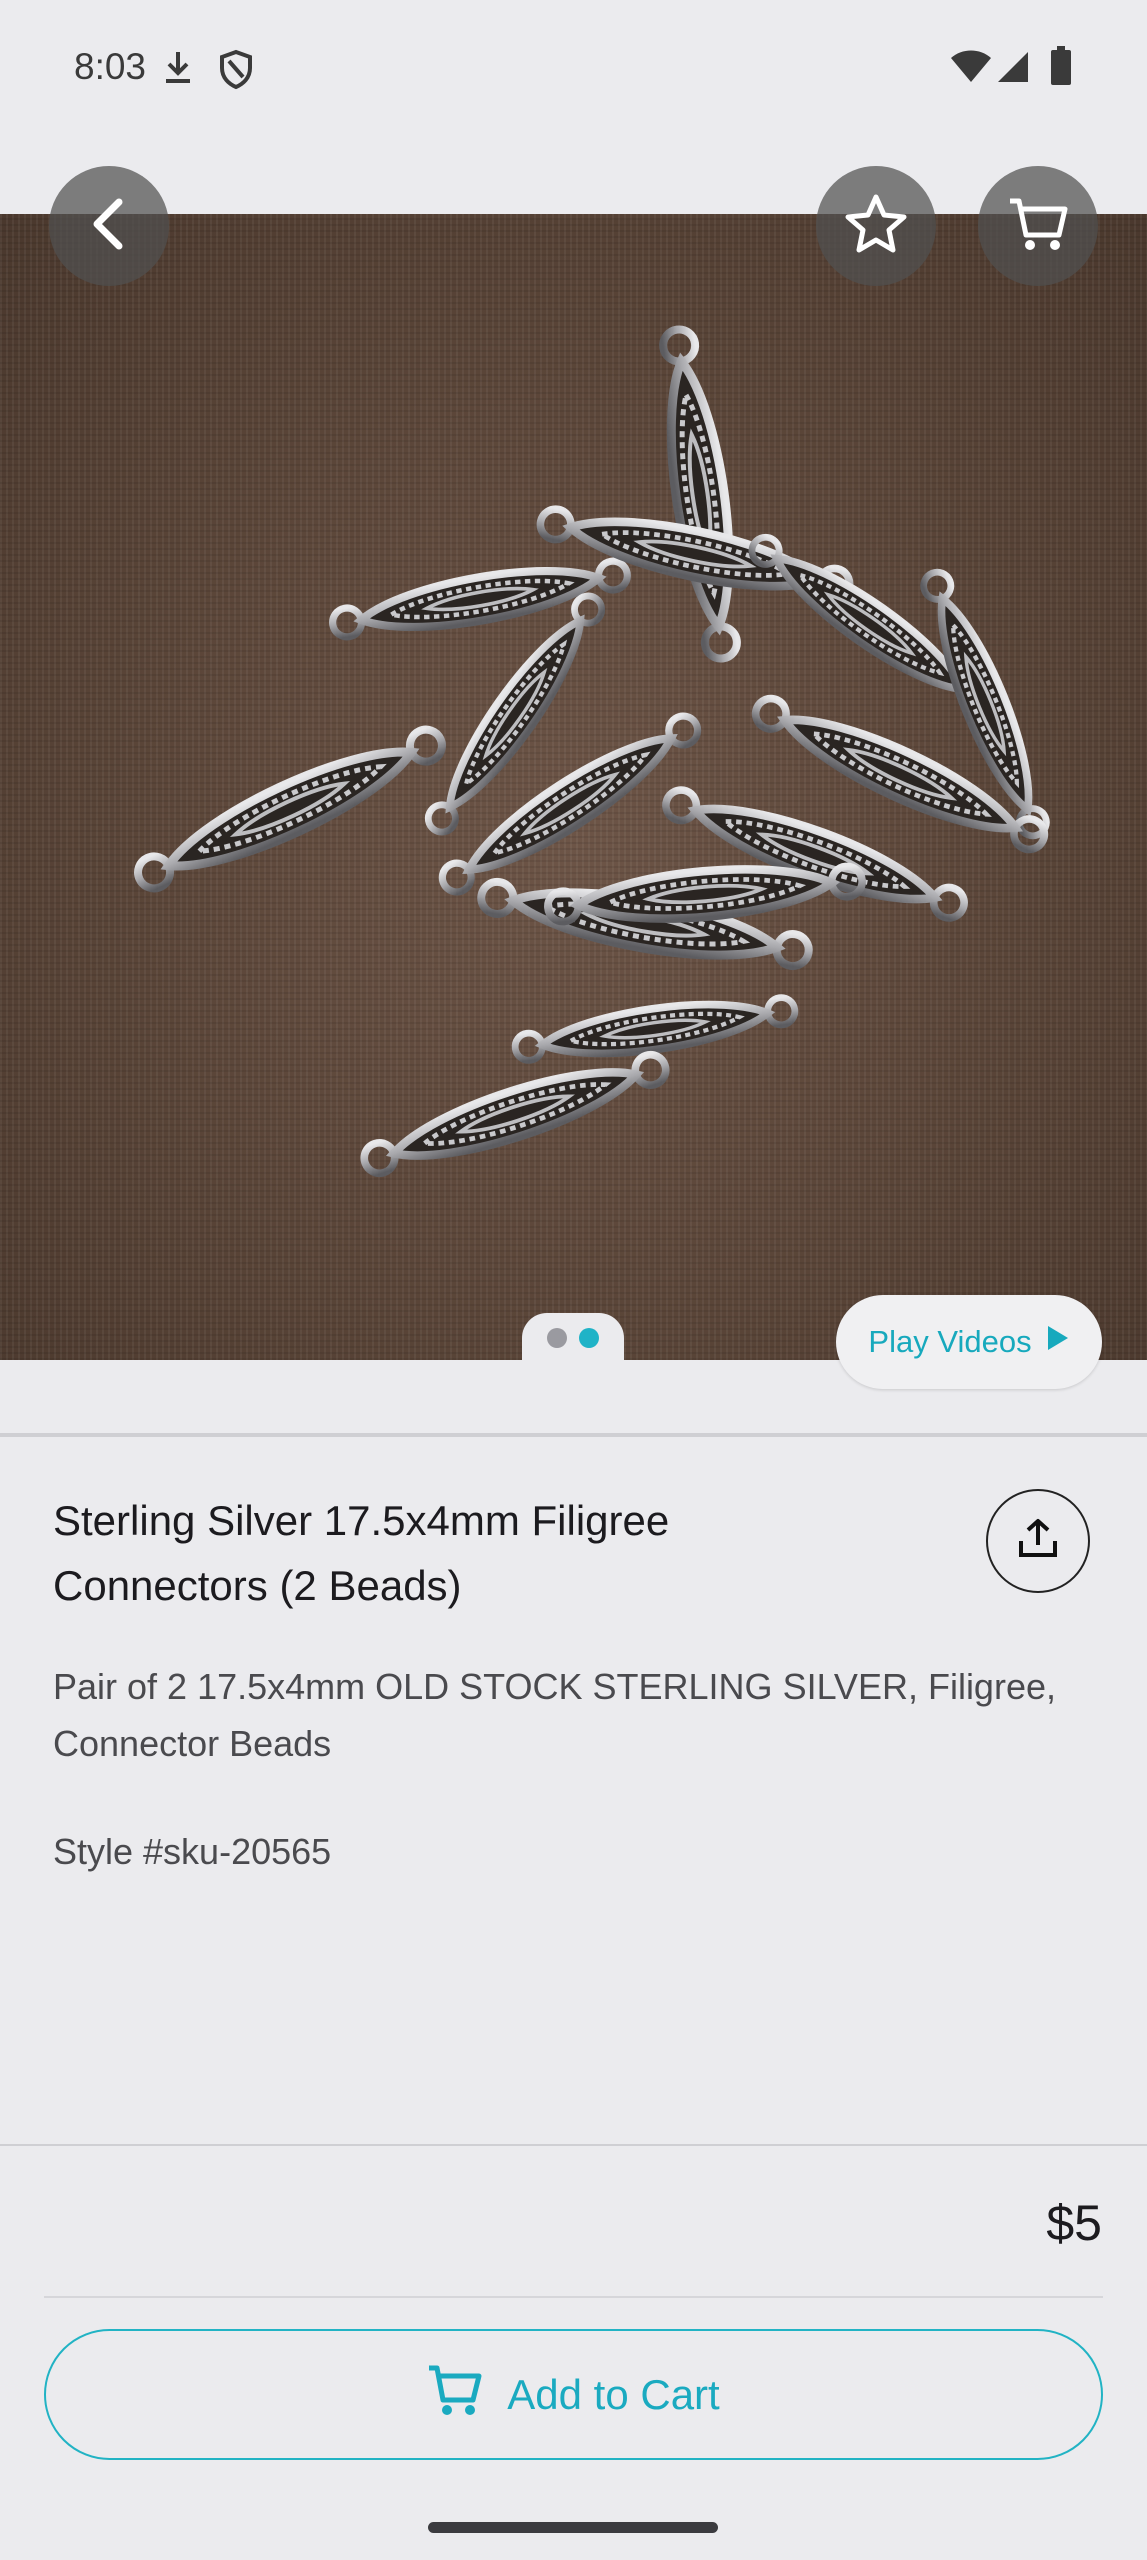 Image resolution: width=1147 pixels, height=2560 pixels. What do you see at coordinates (573, 2145) in the screenshot?
I see `bottom-divider` at bounding box center [573, 2145].